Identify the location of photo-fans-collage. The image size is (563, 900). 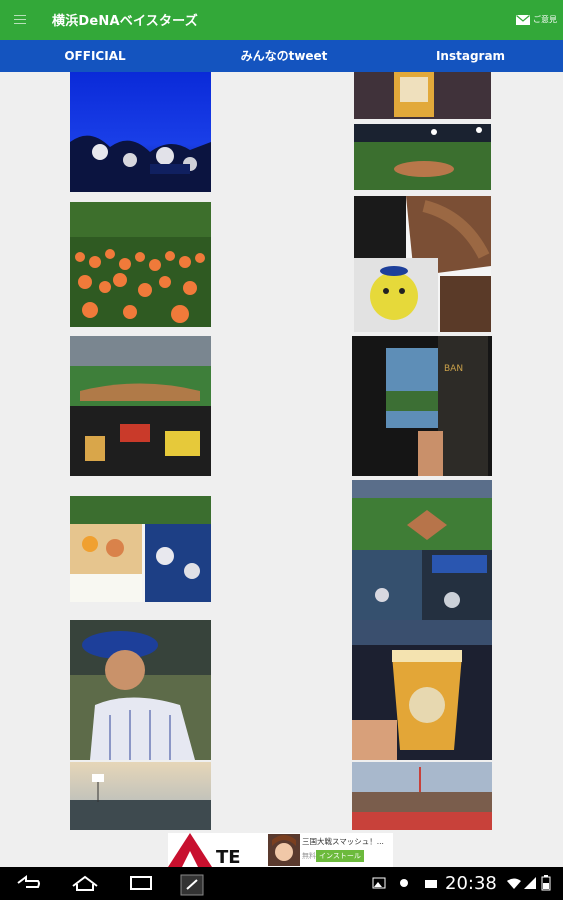
(422, 585).